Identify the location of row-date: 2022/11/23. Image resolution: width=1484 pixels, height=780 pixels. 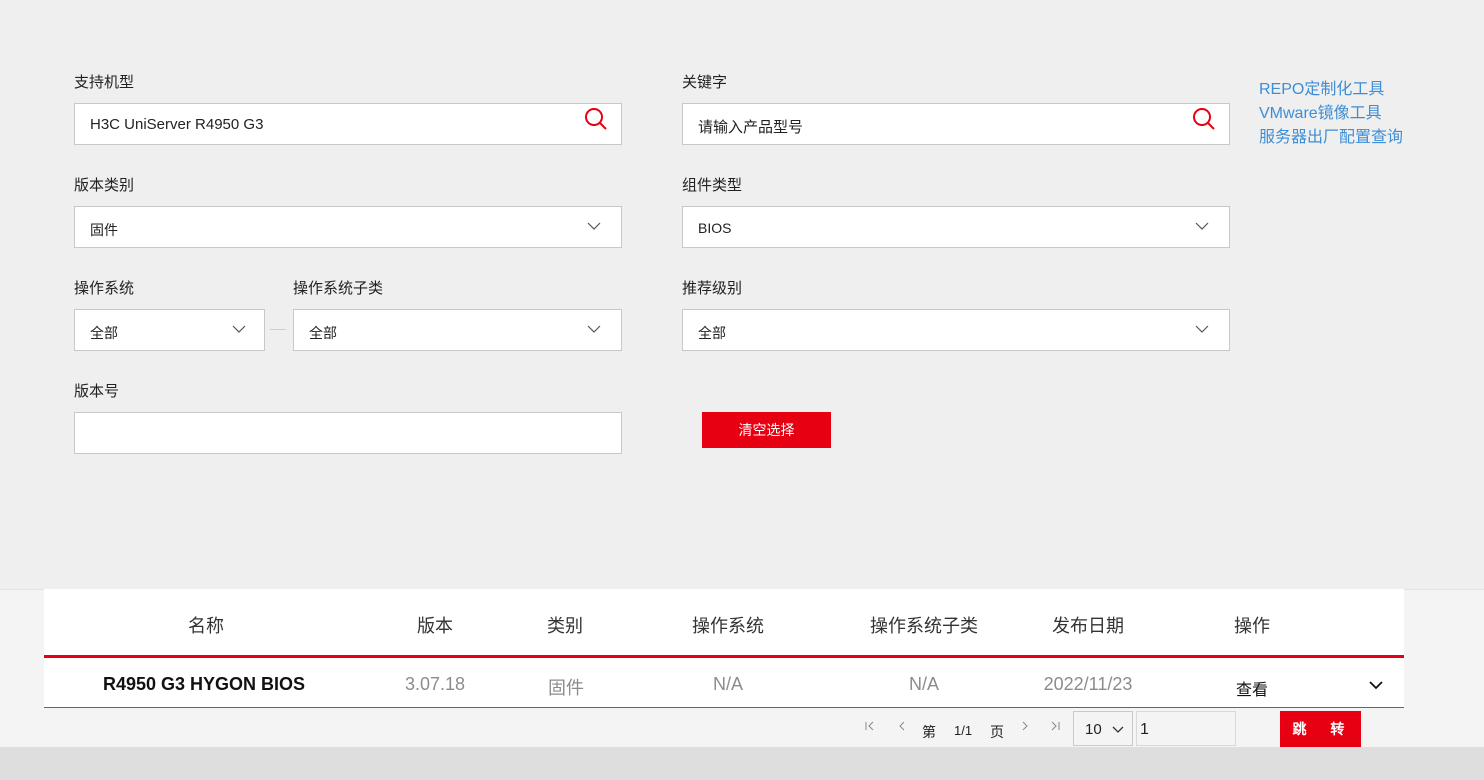
(1088, 684).